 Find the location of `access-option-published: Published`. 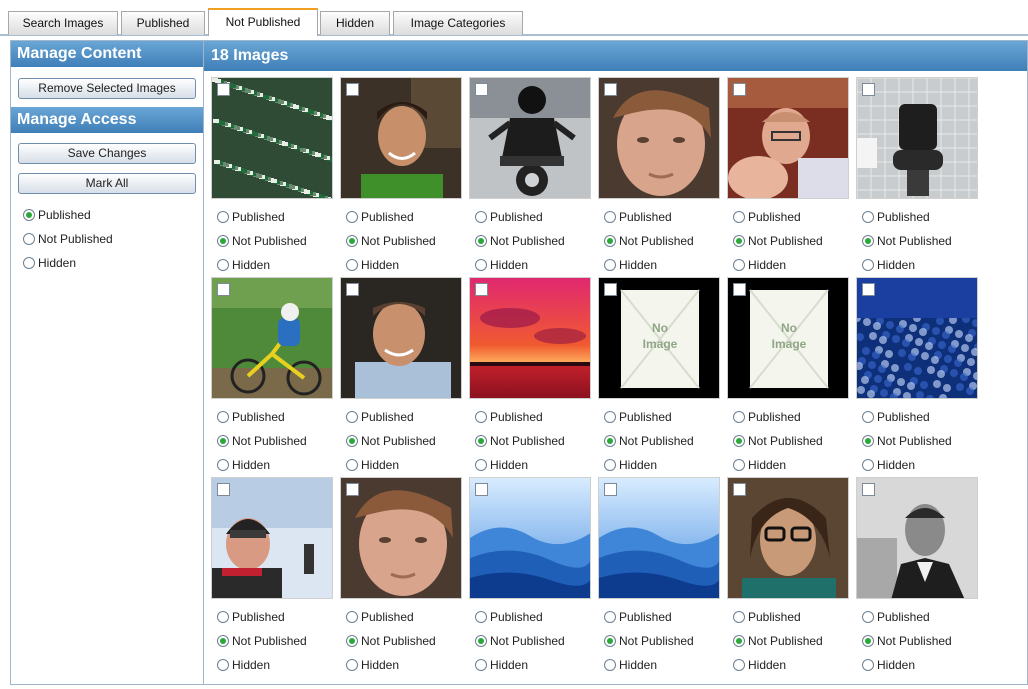

access-option-published: Published is located at coordinates (57, 215).